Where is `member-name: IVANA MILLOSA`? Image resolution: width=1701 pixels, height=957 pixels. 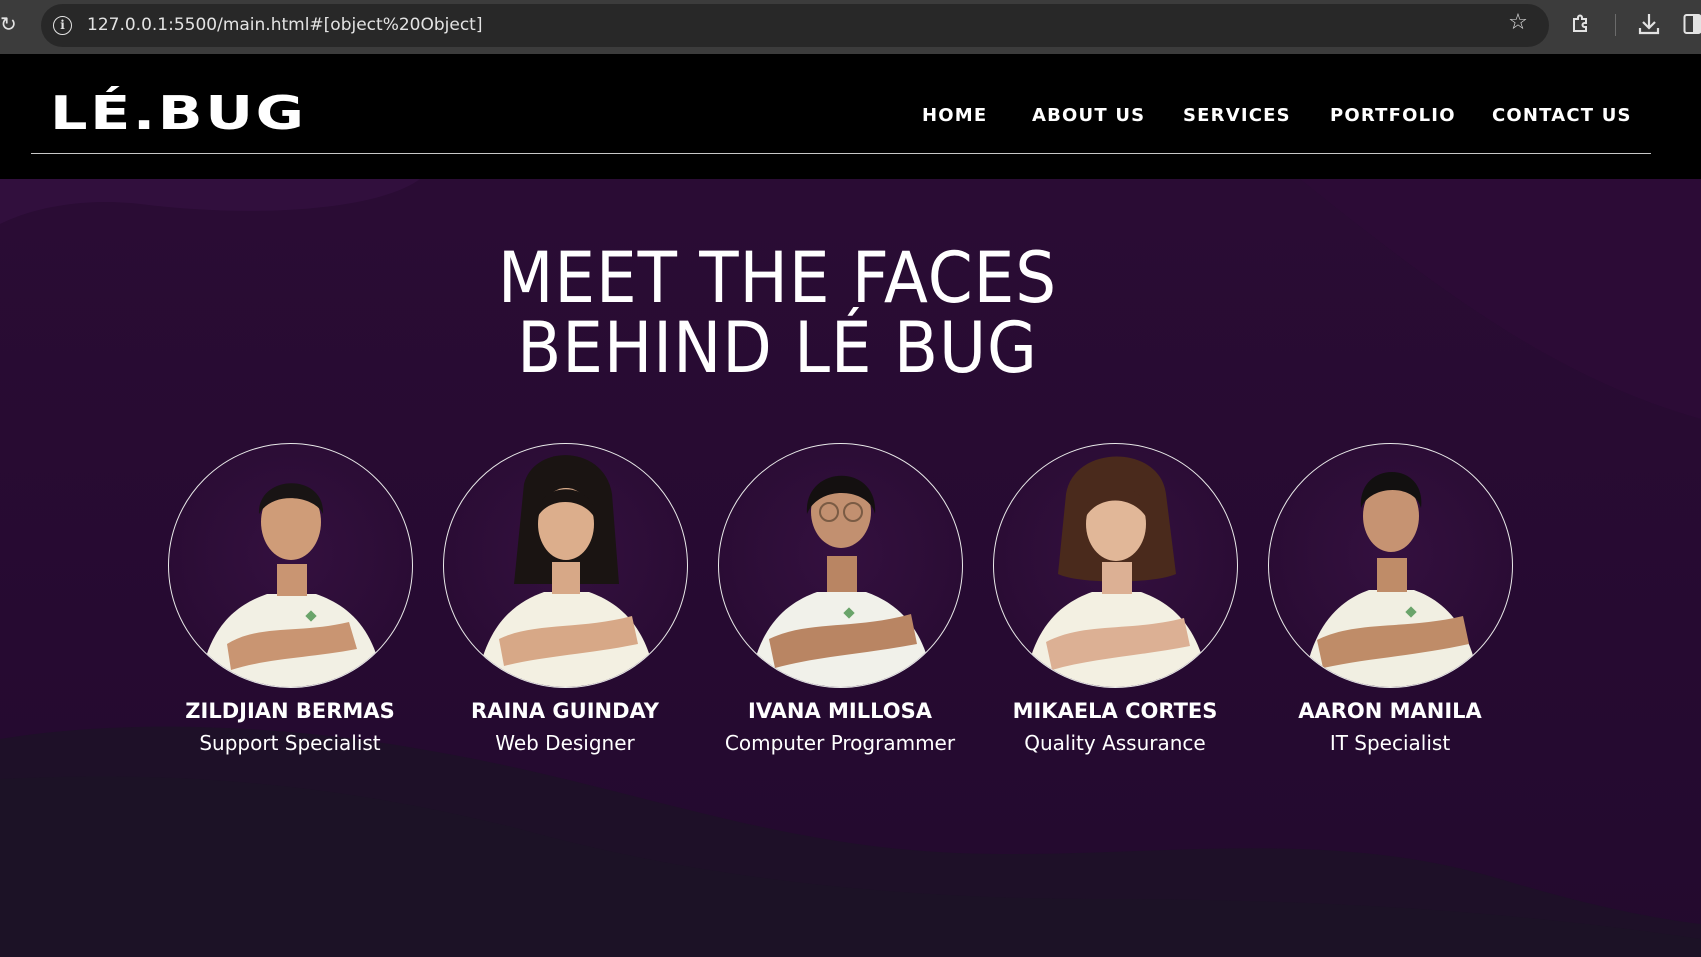 member-name: IVANA MILLOSA is located at coordinates (840, 711).